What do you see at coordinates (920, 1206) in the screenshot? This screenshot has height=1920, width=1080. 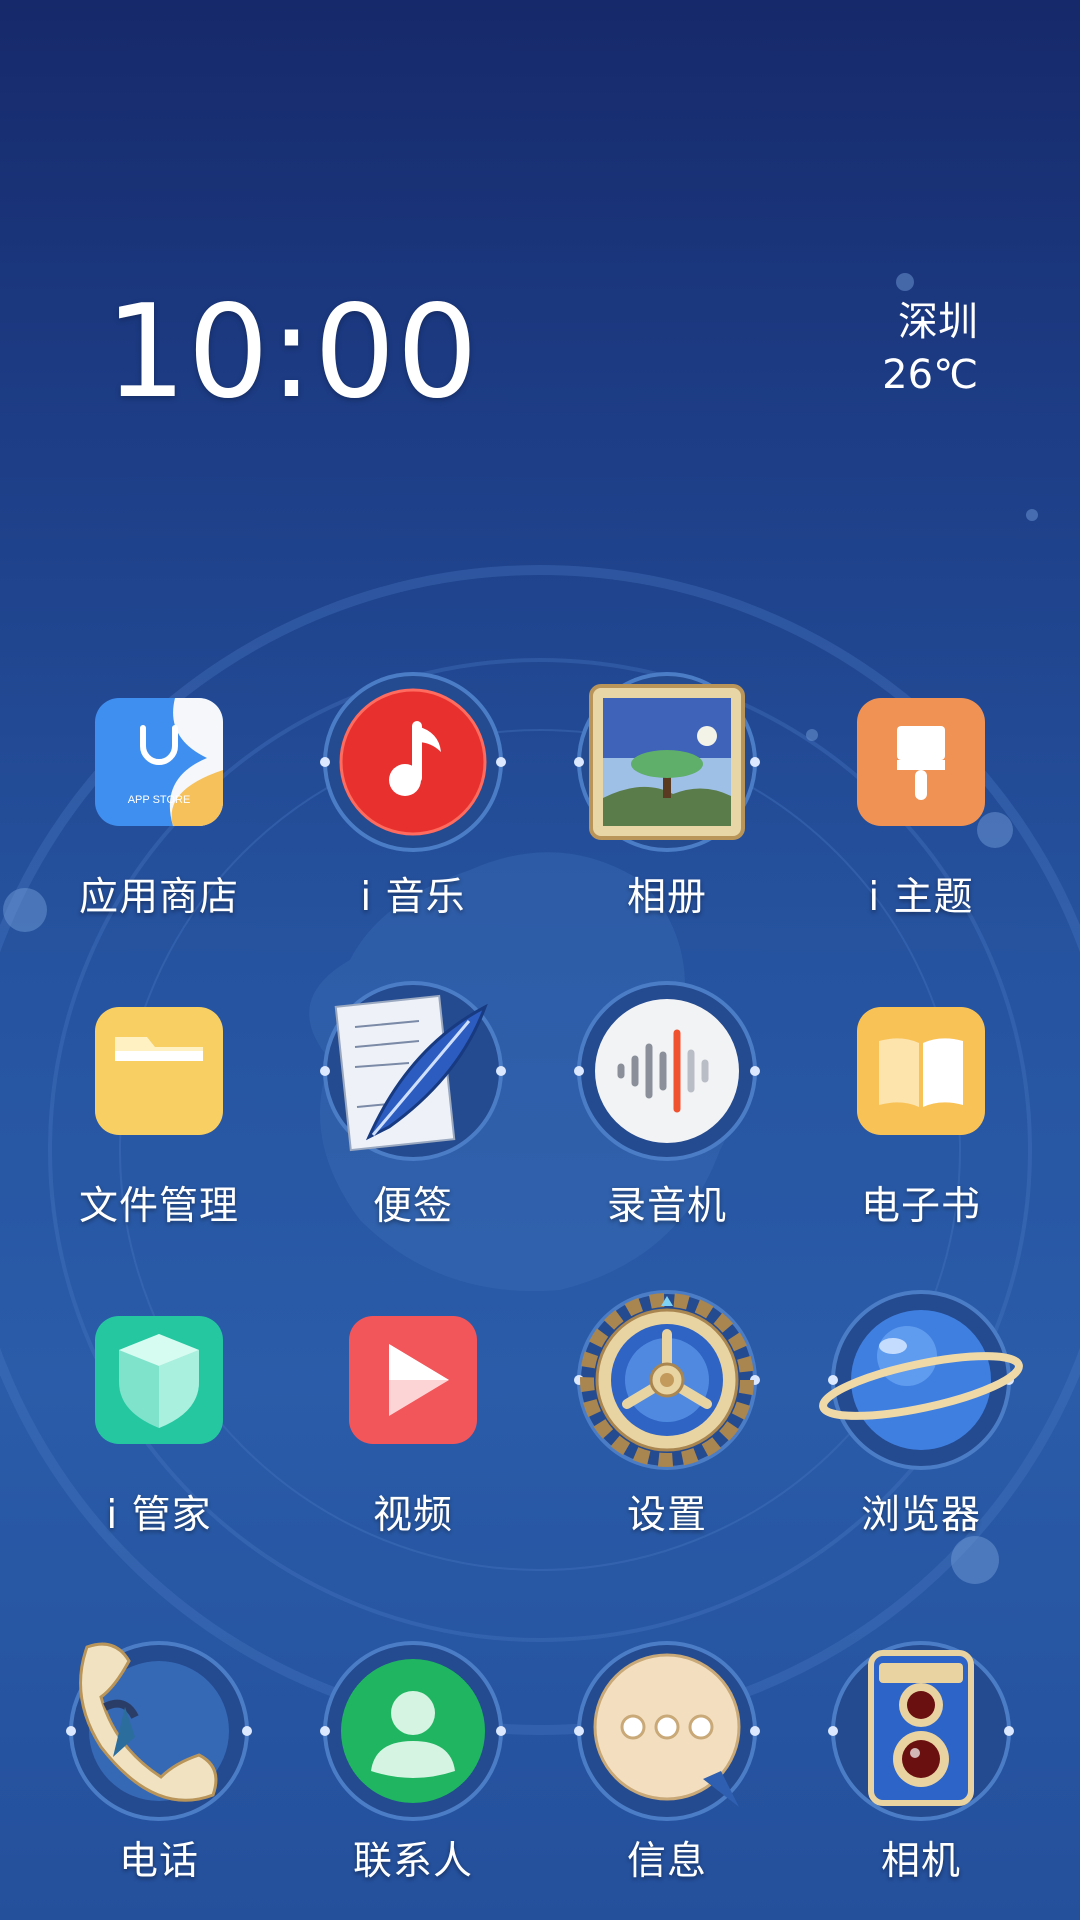 I see `app-label: 电子书` at bounding box center [920, 1206].